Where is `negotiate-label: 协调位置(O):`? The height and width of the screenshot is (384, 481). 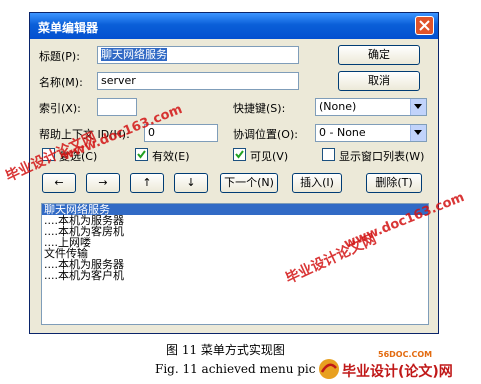
negotiate-label: 协调位置(O): is located at coordinates (265, 134).